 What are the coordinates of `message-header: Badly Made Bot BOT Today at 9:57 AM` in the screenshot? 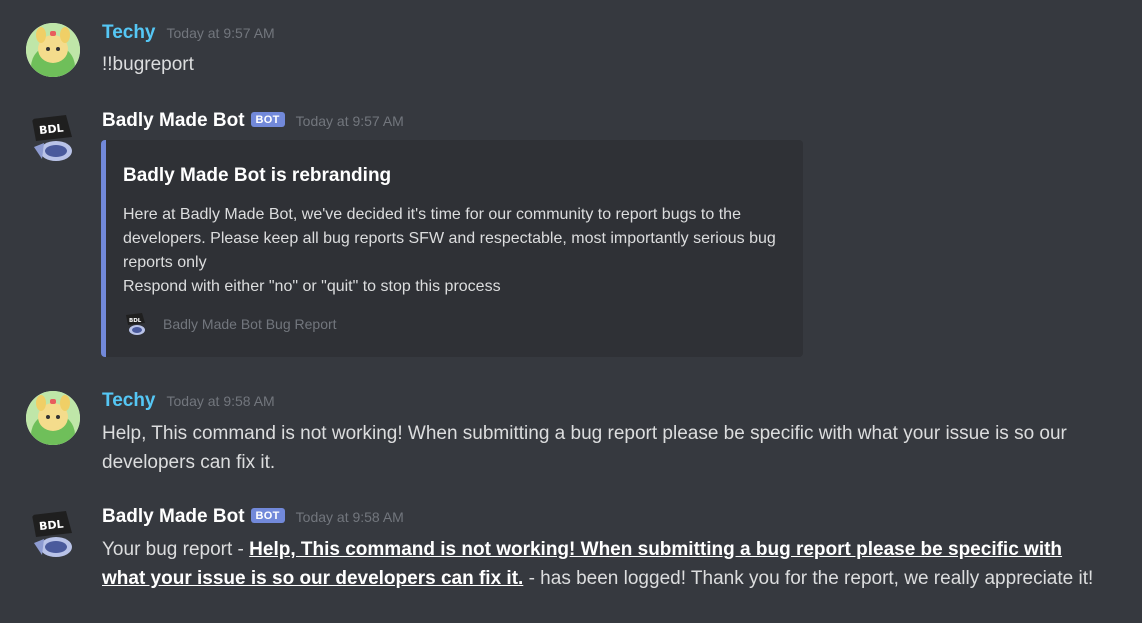 It's located at (253, 121).